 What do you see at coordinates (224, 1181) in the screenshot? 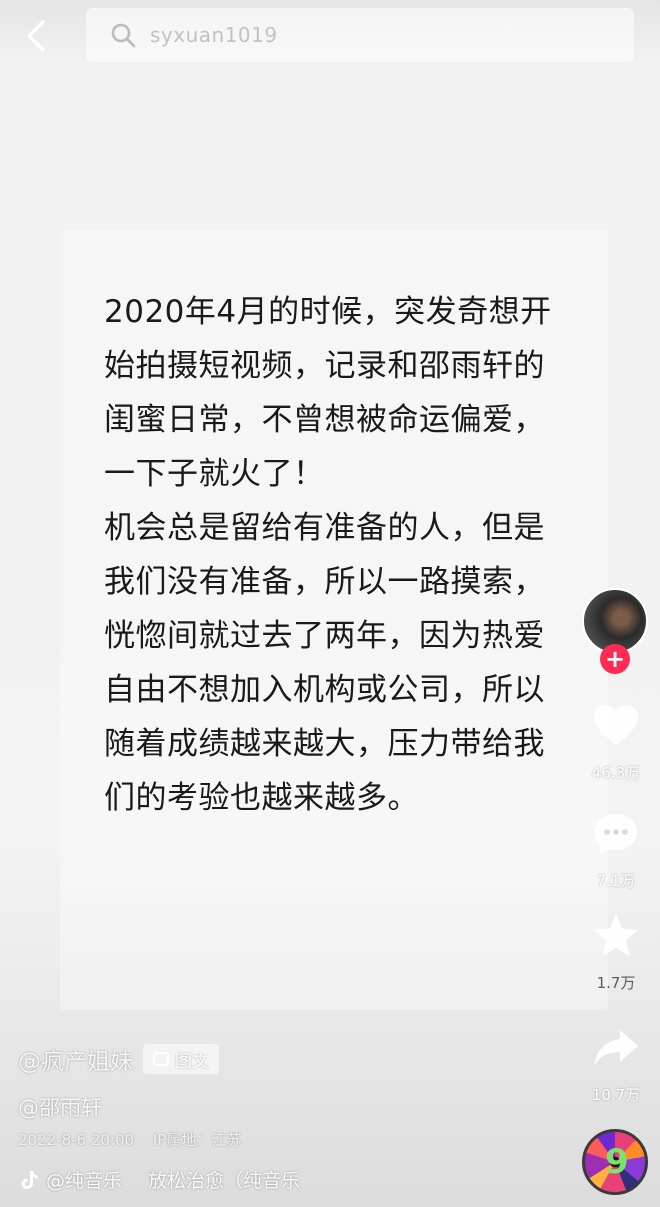
I see `music-title: 放松治愈（纯音乐` at bounding box center [224, 1181].